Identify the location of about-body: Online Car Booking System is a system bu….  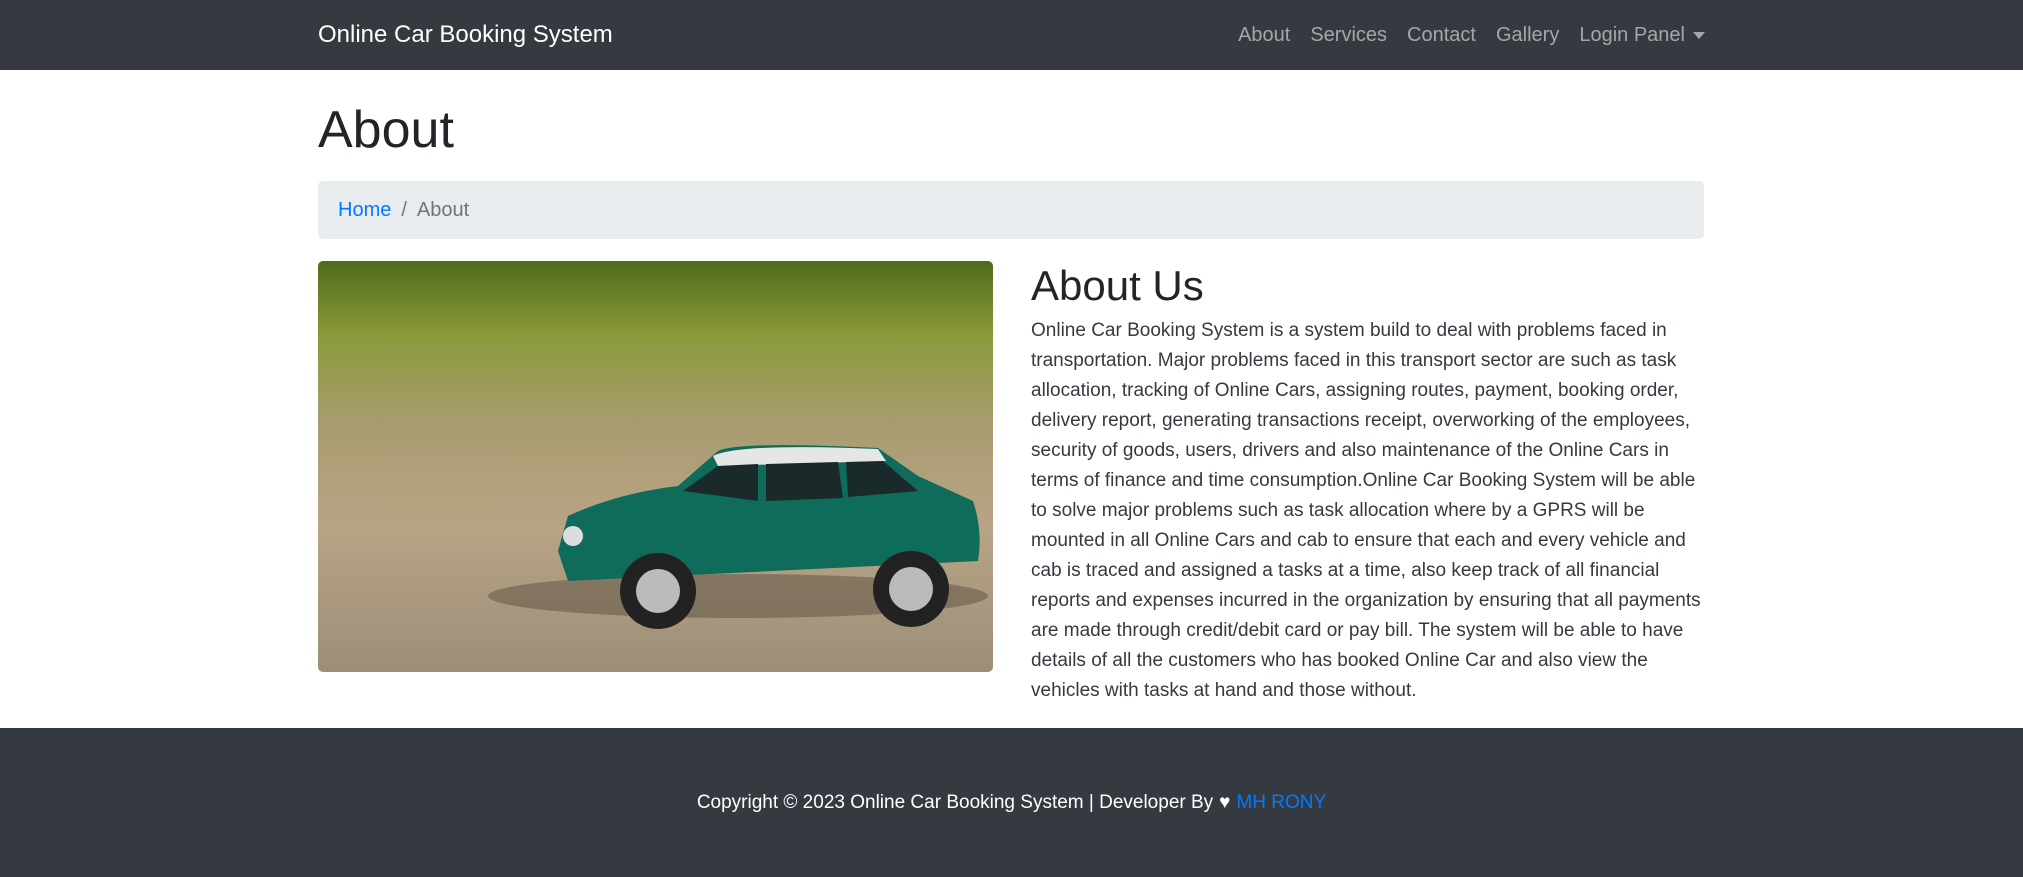
(1366, 510).